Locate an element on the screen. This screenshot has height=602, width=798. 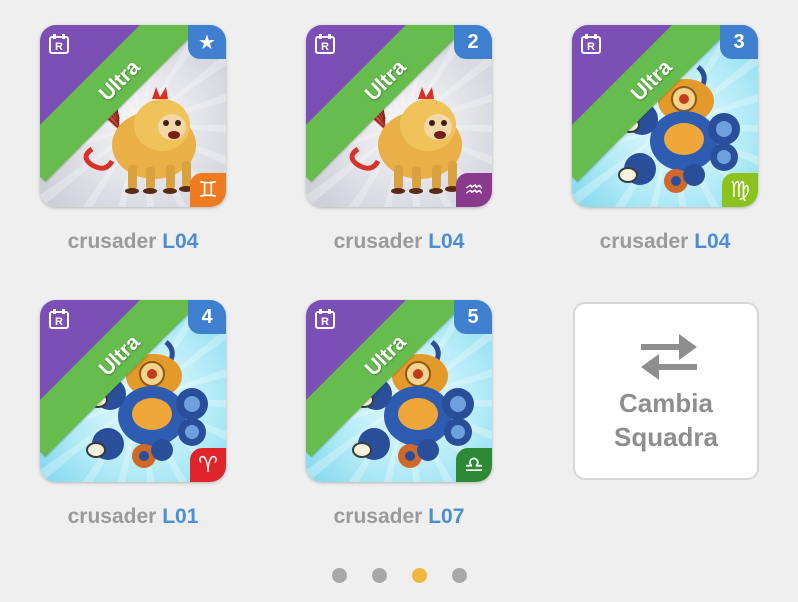
slot-number-badge: 3 is located at coordinates (739, 42).